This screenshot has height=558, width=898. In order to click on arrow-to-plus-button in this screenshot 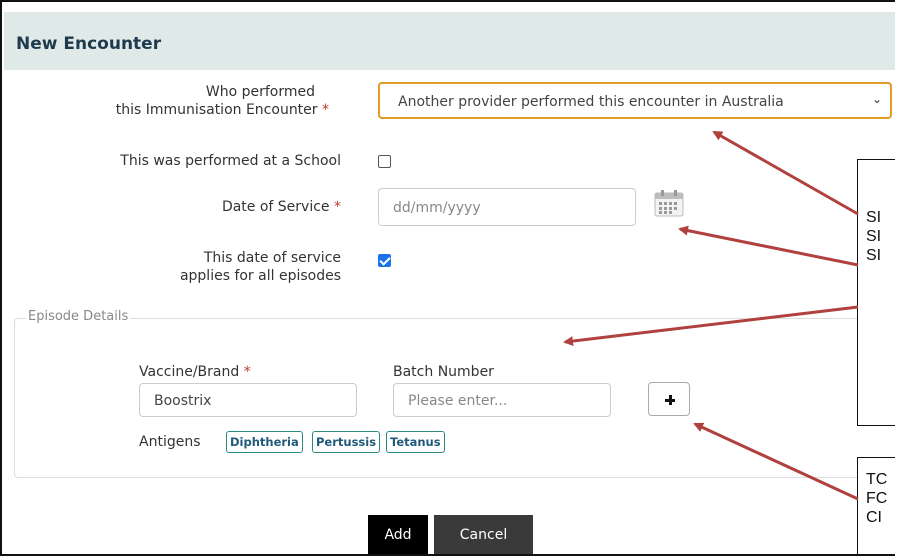, I will do `click(776, 461)`.